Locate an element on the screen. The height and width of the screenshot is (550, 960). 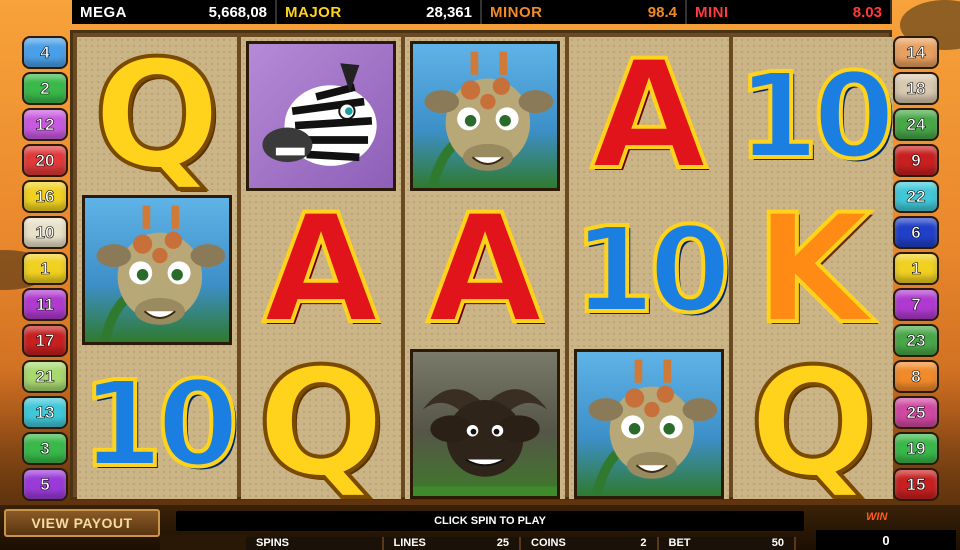
lines-value: 25 is located at coordinates (502, 543).